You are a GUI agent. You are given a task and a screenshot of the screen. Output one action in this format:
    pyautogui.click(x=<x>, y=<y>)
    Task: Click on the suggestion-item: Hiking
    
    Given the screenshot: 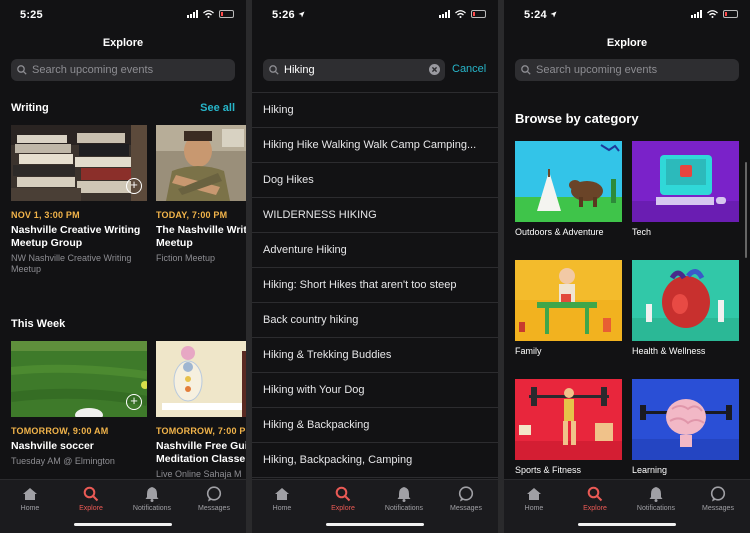 What is the action you would take?
    pyautogui.click(x=375, y=110)
    